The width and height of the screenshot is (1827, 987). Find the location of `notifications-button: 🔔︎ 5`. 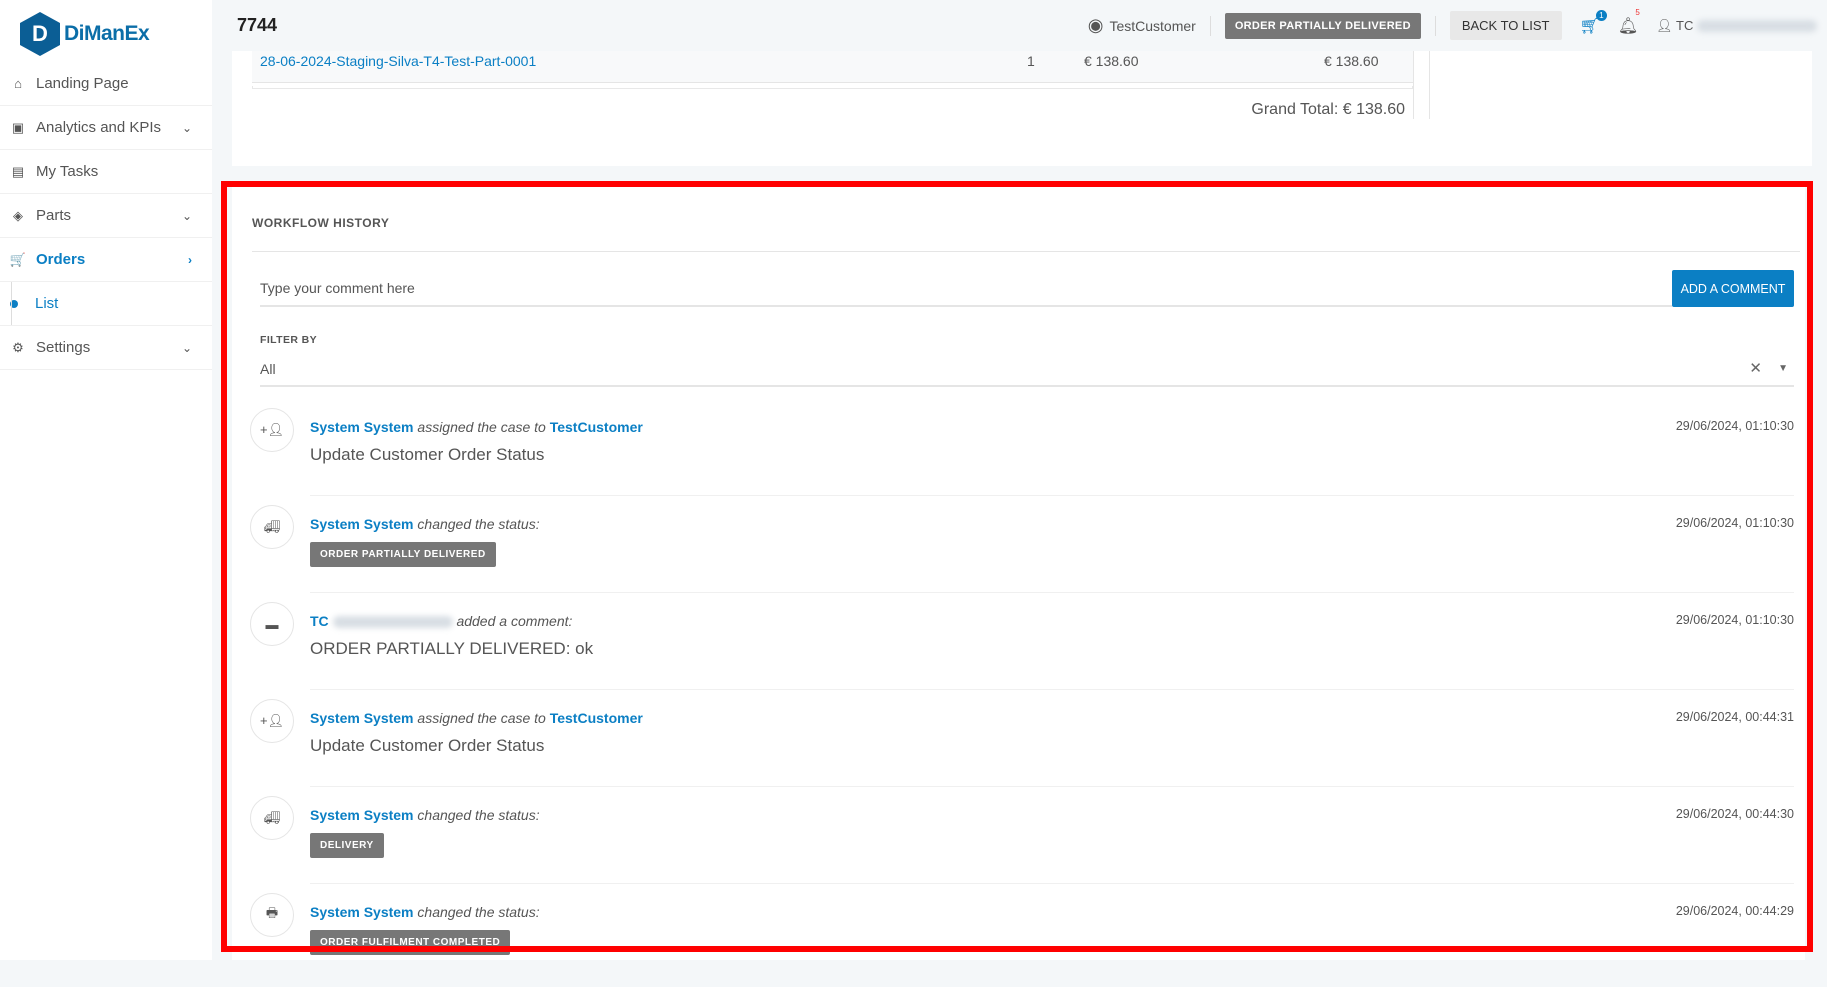

notifications-button: 🔔︎ 5 is located at coordinates (1628, 22).